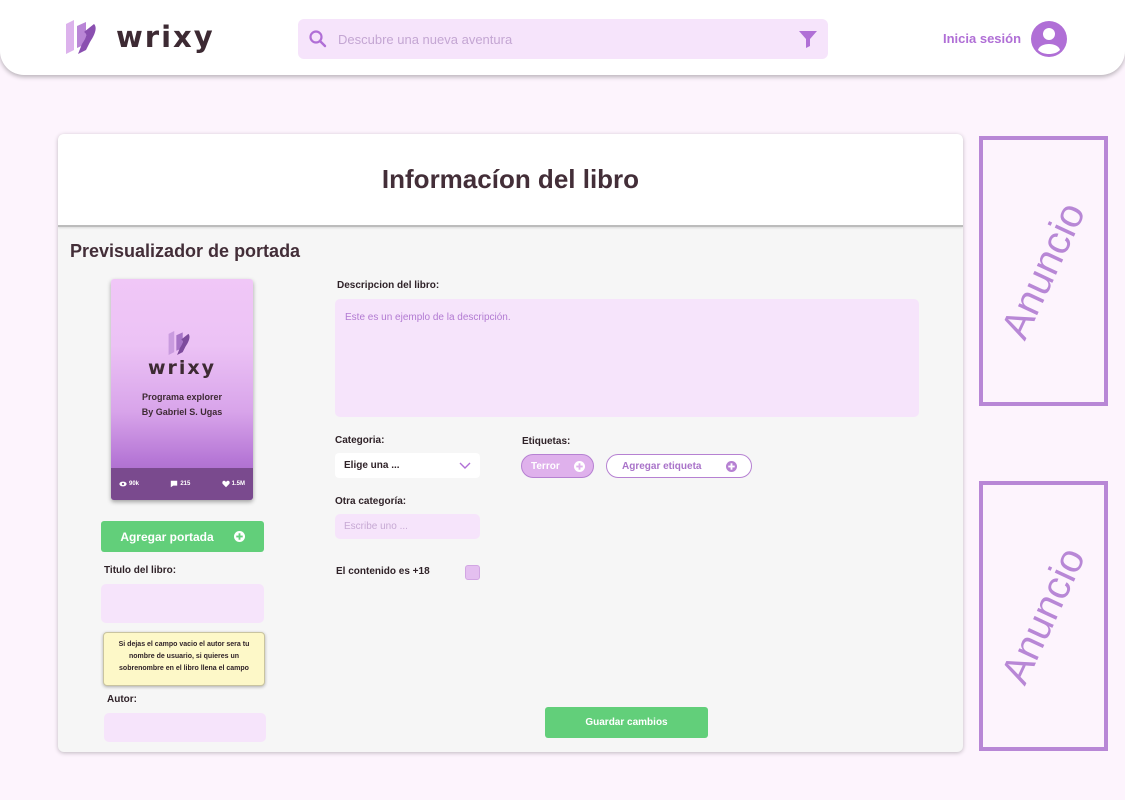  I want to click on other-category-input, so click(407, 526).